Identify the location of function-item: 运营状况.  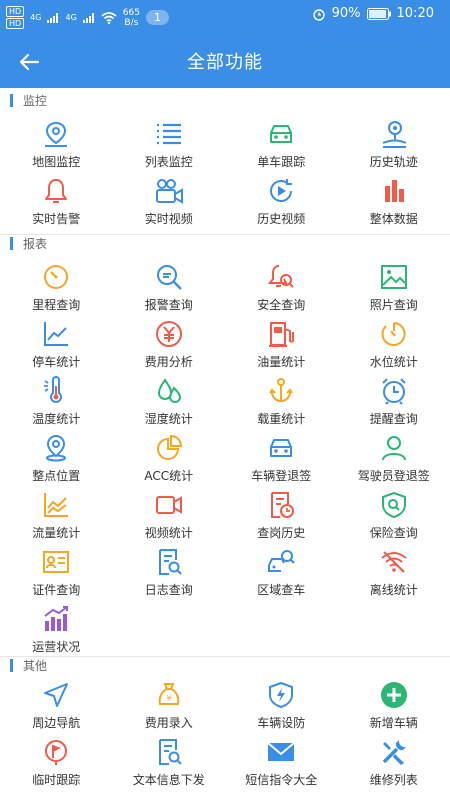
(56, 629).